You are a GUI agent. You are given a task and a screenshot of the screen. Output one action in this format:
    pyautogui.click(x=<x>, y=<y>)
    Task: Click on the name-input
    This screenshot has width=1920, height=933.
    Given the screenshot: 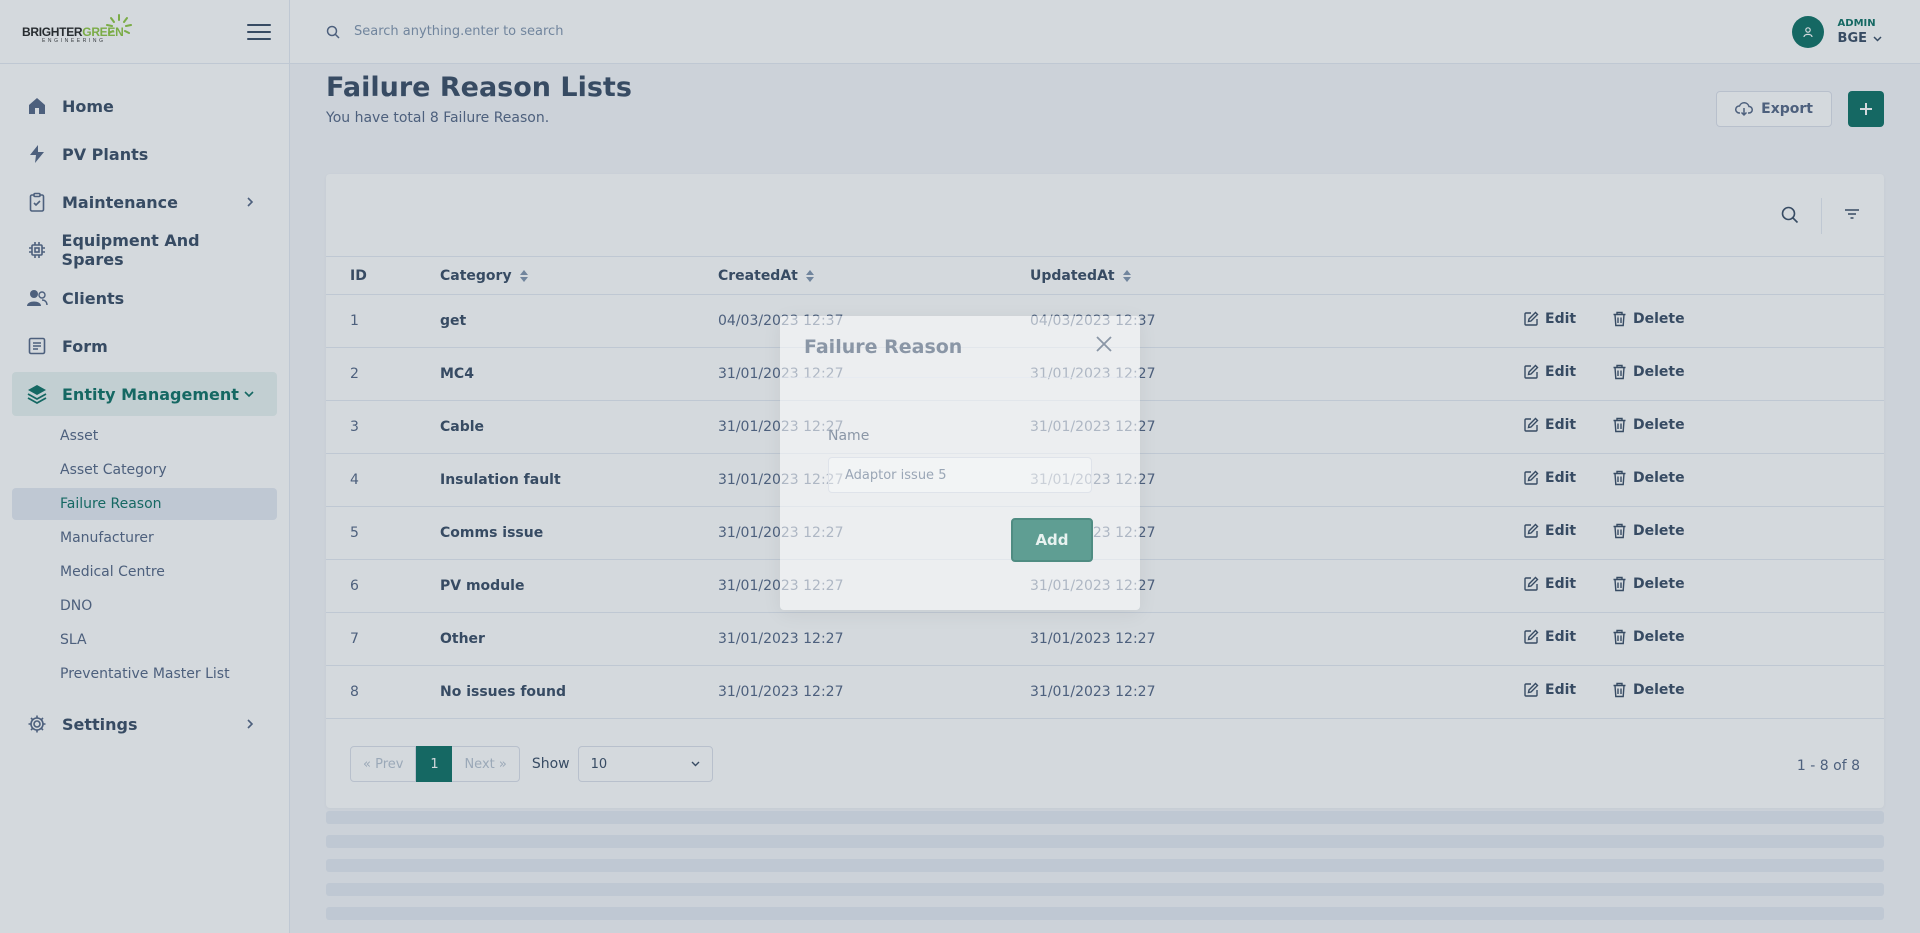 What is the action you would take?
    pyautogui.click(x=960, y=475)
    